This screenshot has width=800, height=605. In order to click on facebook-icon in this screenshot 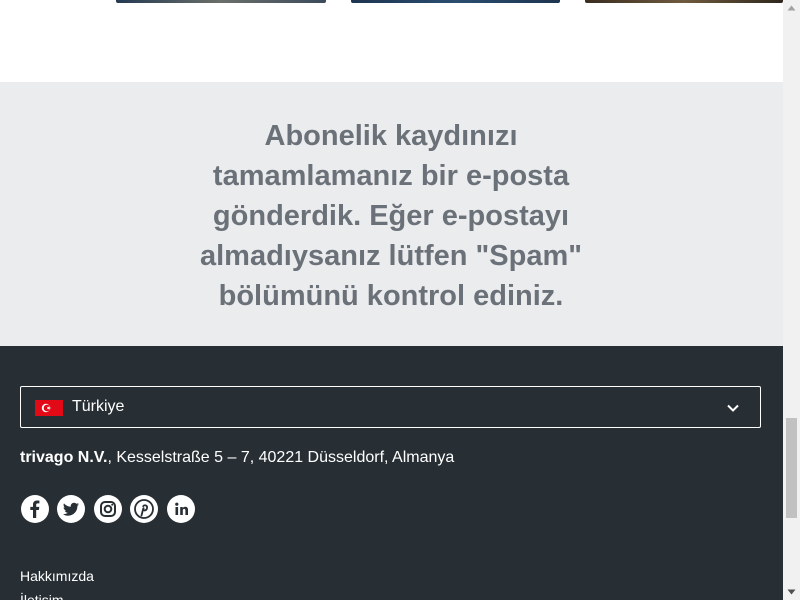, I will do `click(35, 509)`.